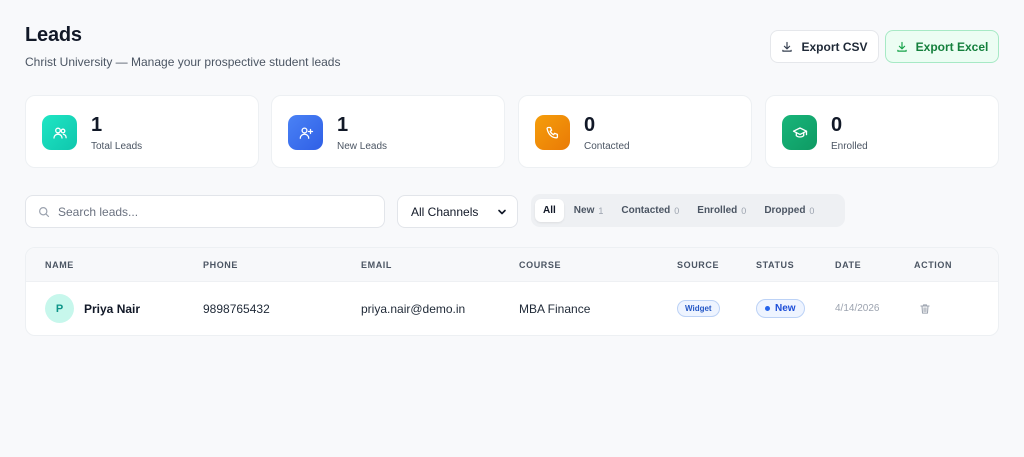 Image resolution: width=1024 pixels, height=457 pixels. What do you see at coordinates (388, 131) in the screenshot?
I see `stat-card-new-leads: 1 New Leads` at bounding box center [388, 131].